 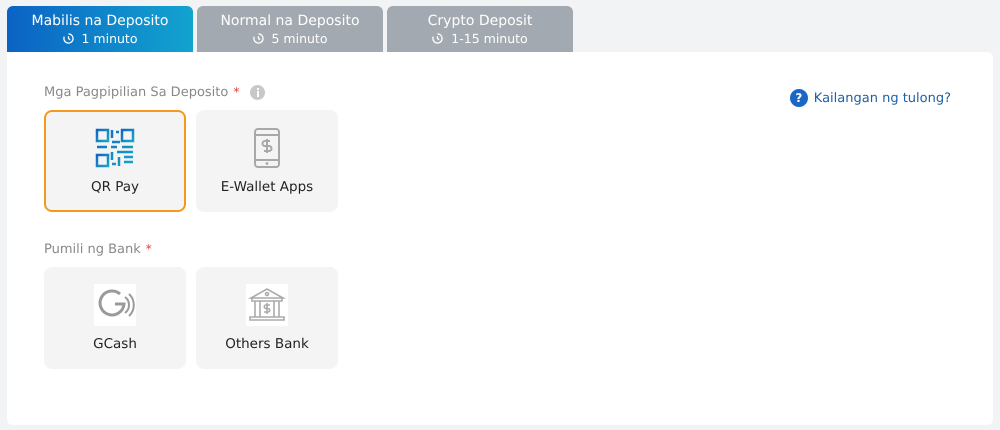 I want to click on g-logo-icon, so click(x=115, y=305).